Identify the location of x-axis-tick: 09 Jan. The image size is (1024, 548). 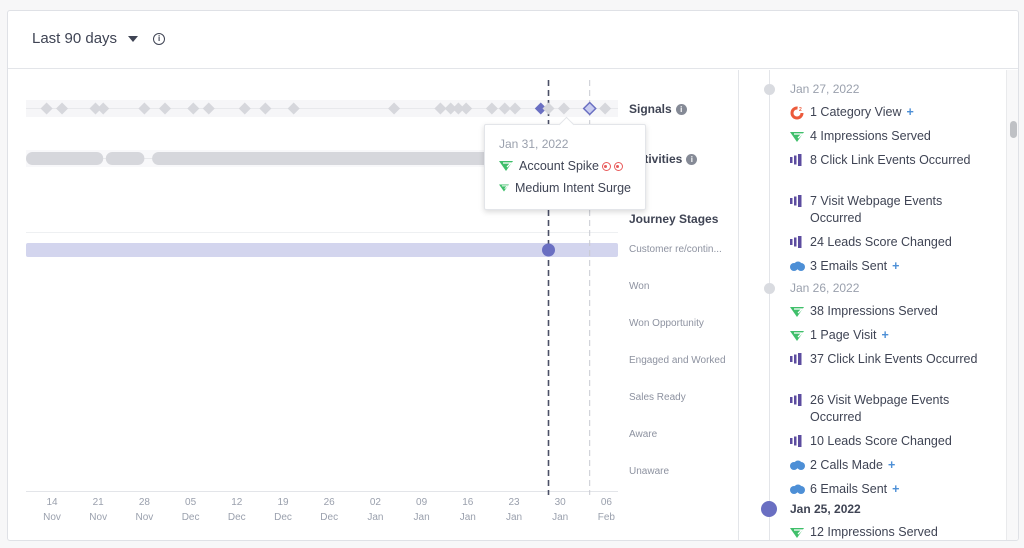
(422, 510).